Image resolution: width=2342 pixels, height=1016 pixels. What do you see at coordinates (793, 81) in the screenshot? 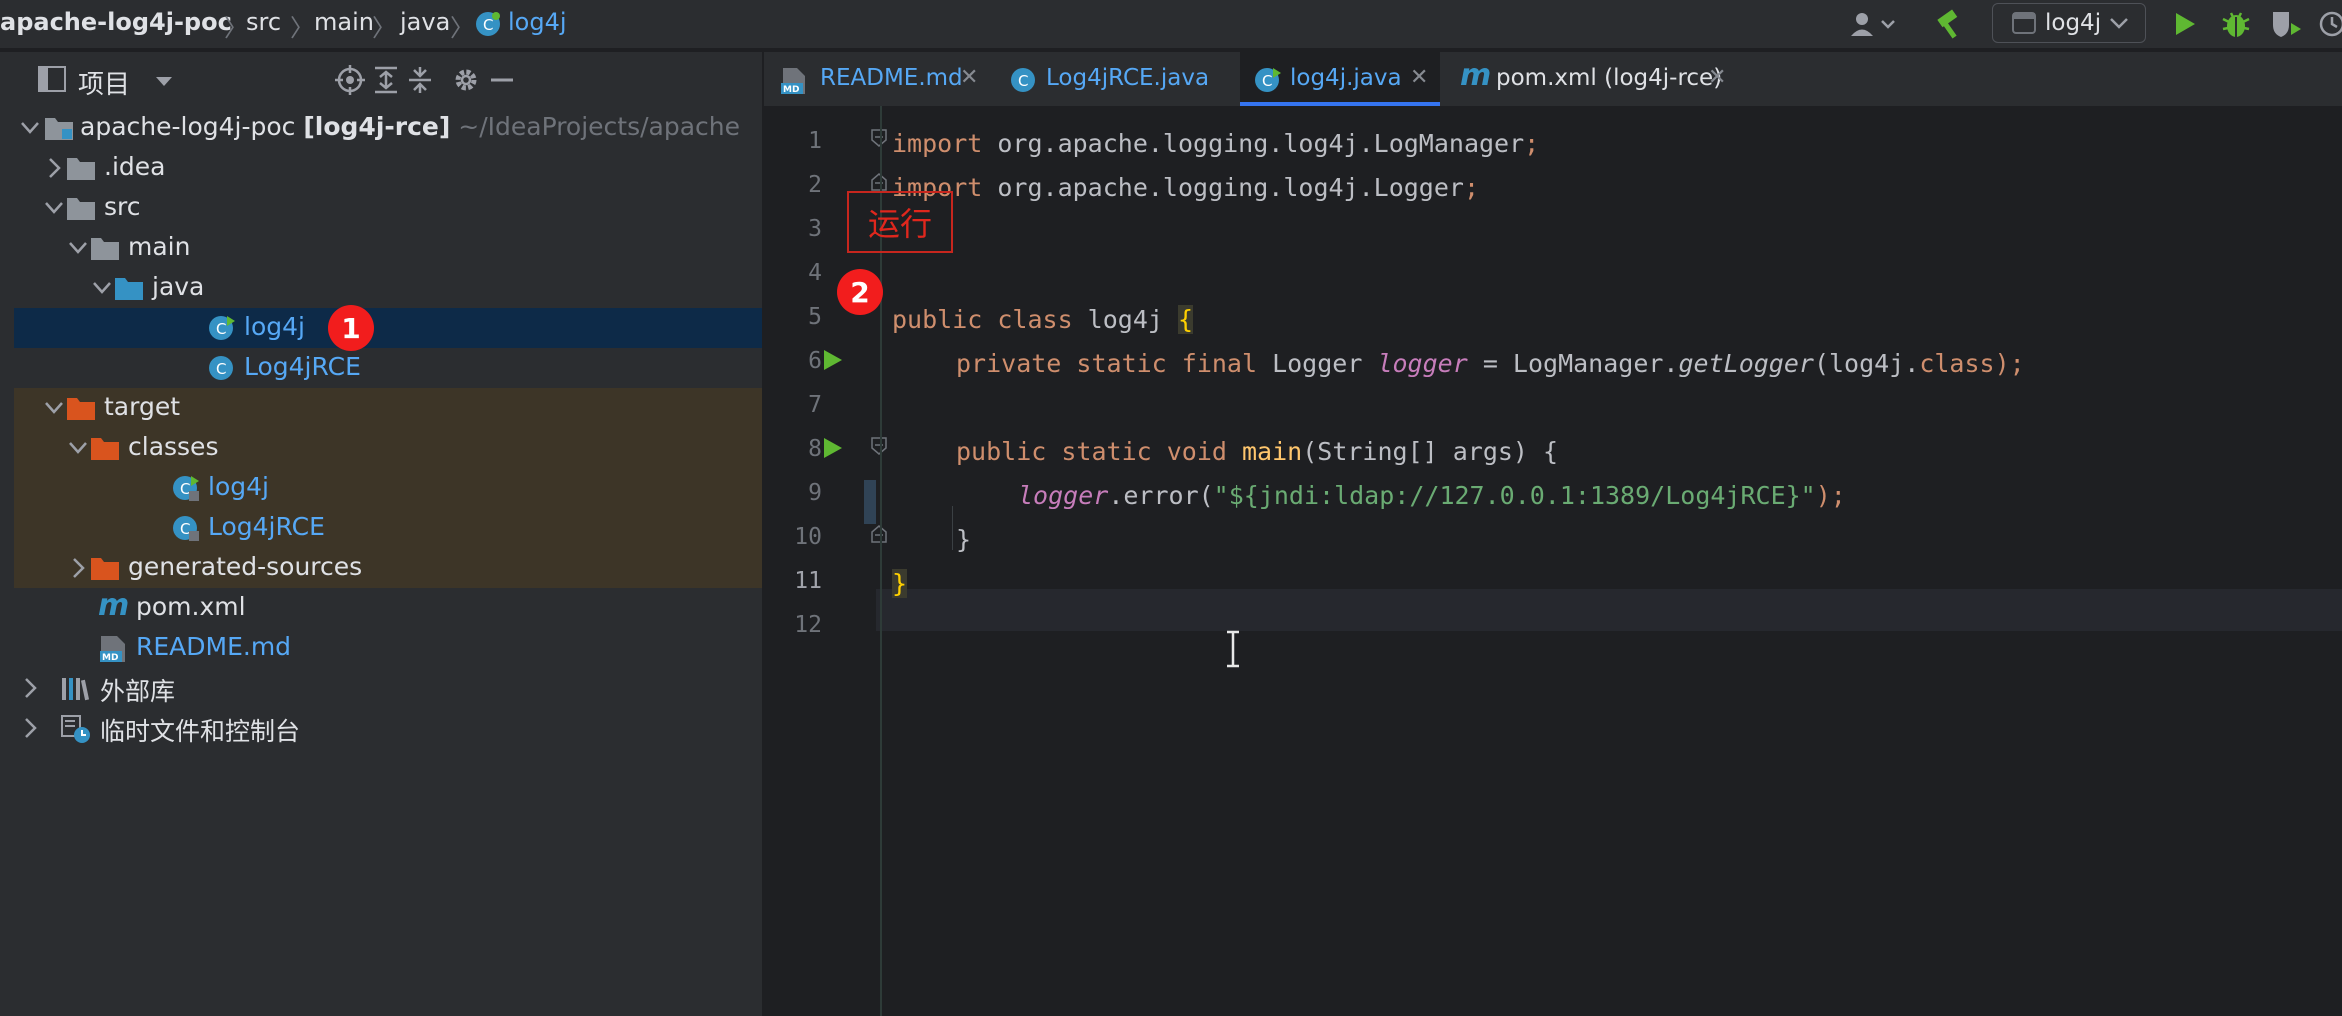
I see `markdown-icon: MD` at bounding box center [793, 81].